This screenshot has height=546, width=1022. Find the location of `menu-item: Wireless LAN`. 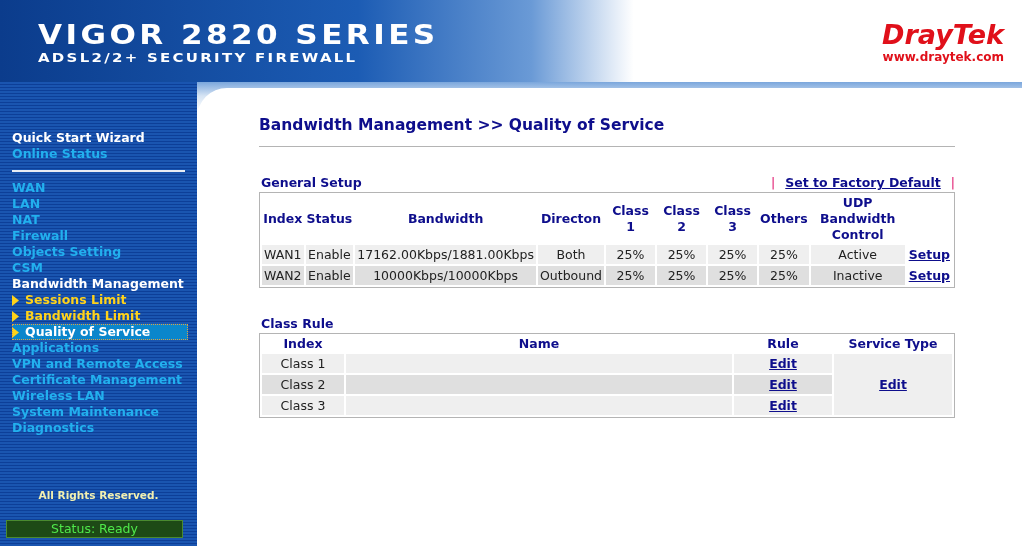

menu-item: Wireless LAN is located at coordinates (100, 396).